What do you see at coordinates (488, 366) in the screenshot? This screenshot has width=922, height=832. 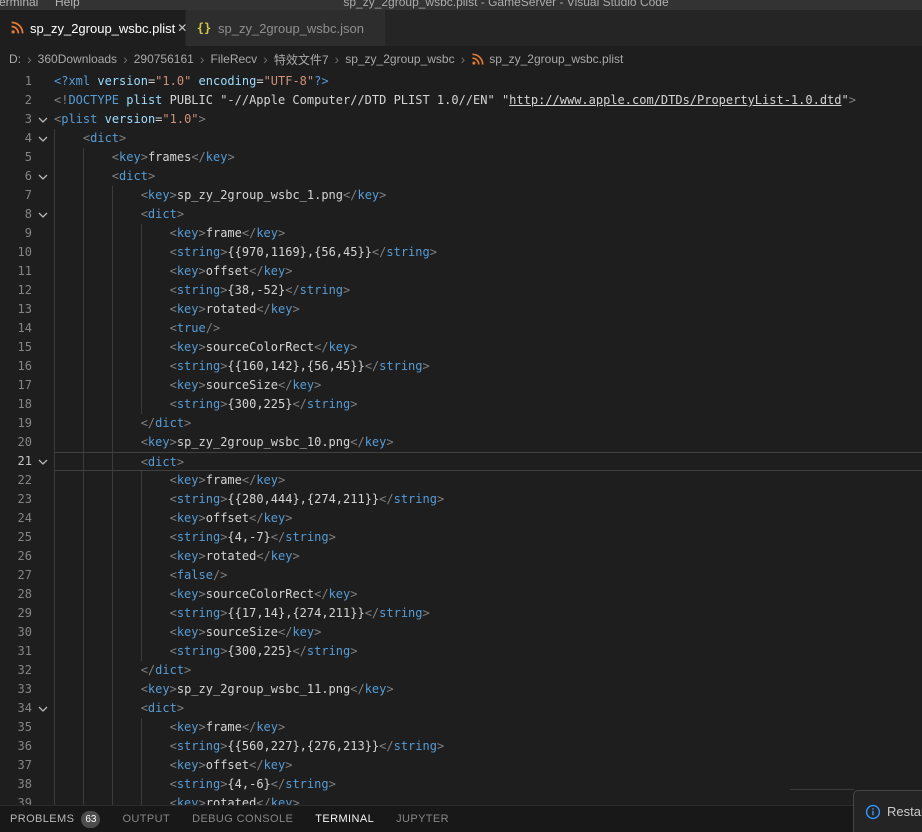 I see `code-text: <string>{{160,142},{56,45}}</string>` at bounding box center [488, 366].